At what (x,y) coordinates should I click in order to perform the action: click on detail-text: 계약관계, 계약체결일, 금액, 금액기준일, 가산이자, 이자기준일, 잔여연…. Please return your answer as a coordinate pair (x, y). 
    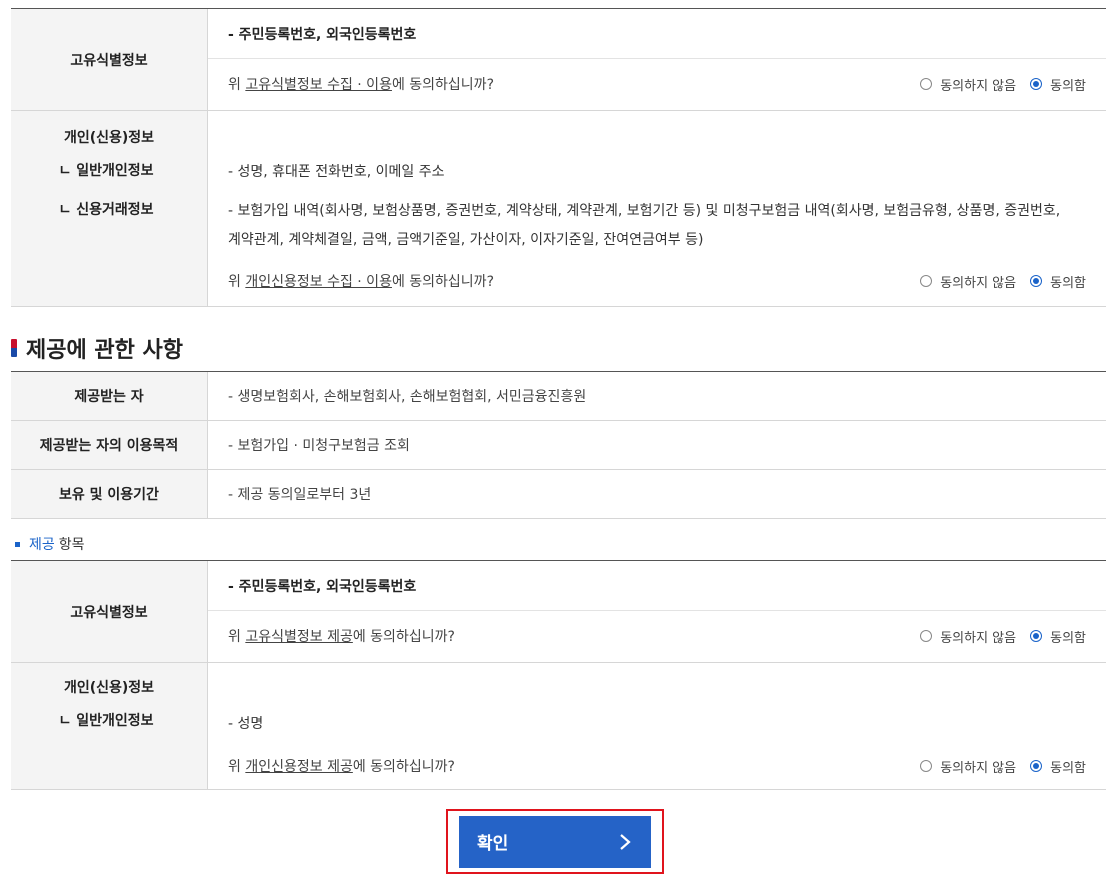
    Looking at the image, I should click on (466, 240).